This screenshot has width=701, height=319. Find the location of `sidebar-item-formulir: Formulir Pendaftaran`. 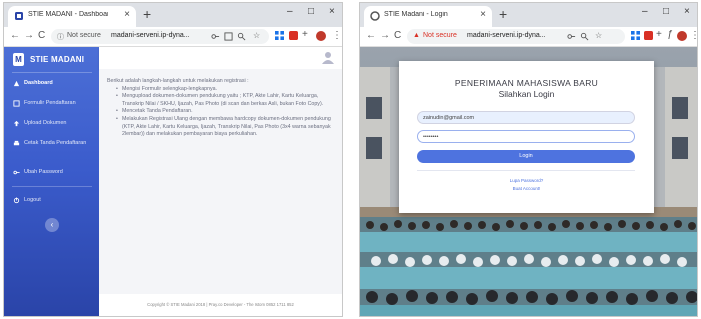

sidebar-item-formulir: Formulir Pendaftaran is located at coordinates (51, 104).